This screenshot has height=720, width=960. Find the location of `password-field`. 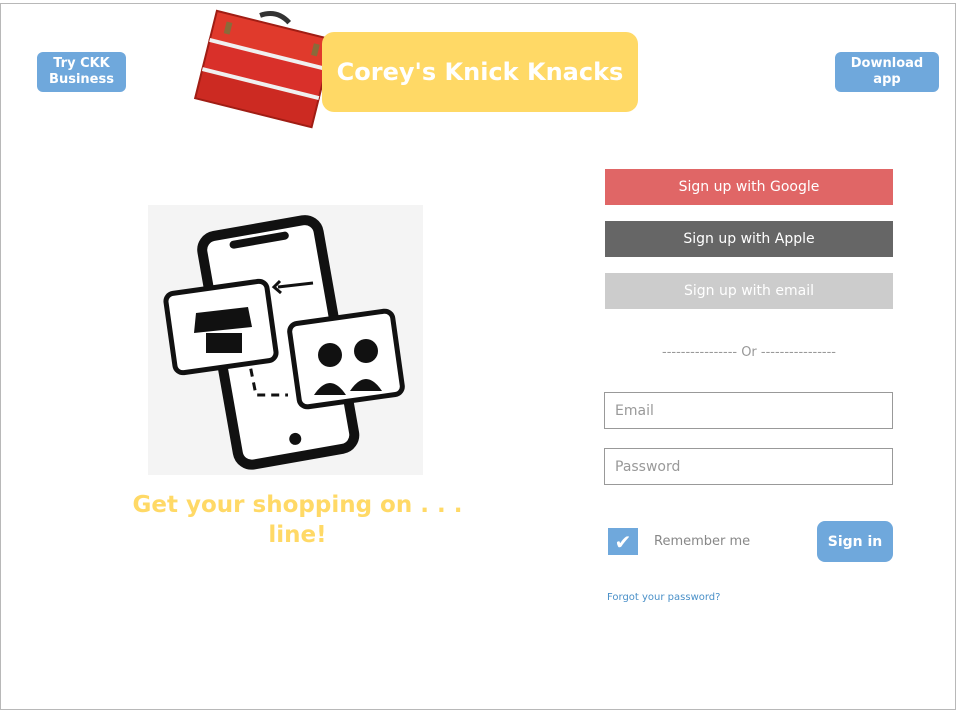

password-field is located at coordinates (748, 466).